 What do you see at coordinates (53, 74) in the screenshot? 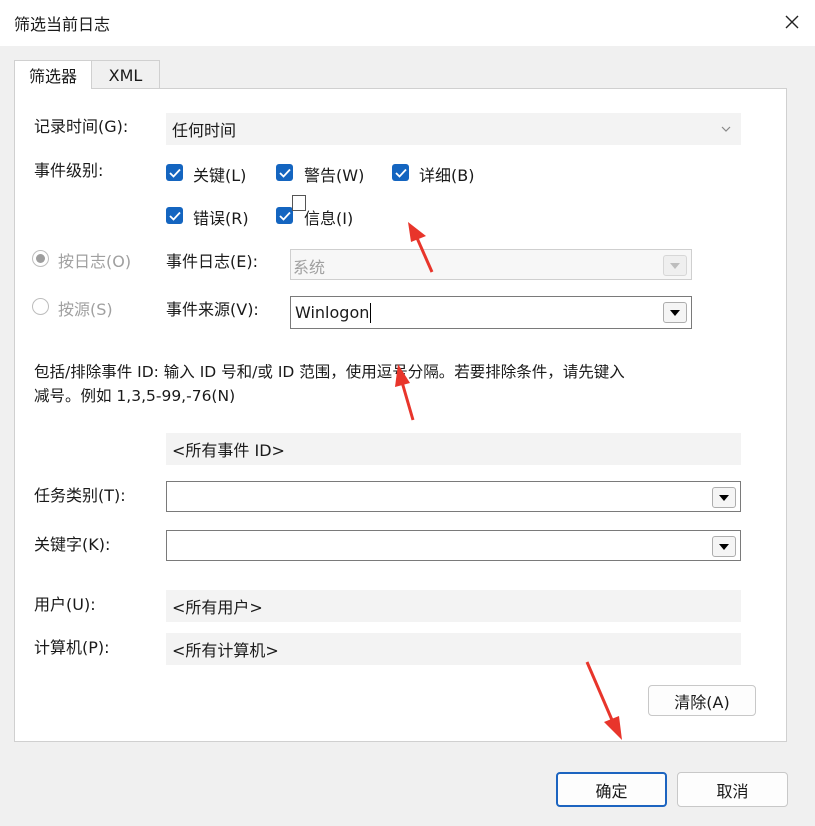
I see `tab-filter: 筛选器` at bounding box center [53, 74].